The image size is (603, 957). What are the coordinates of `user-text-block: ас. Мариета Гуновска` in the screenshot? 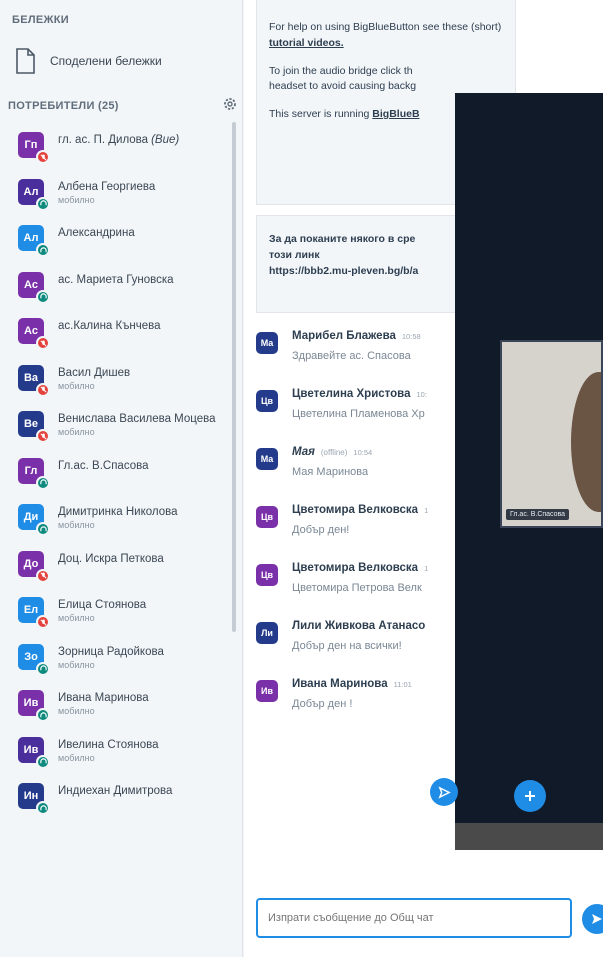 It's located at (116, 279).